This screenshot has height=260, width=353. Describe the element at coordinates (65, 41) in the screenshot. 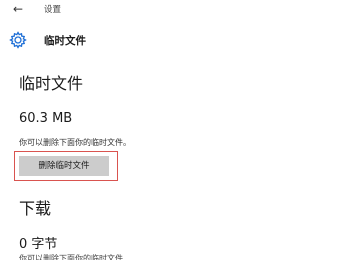

I see `page-title: 临时文件` at that location.